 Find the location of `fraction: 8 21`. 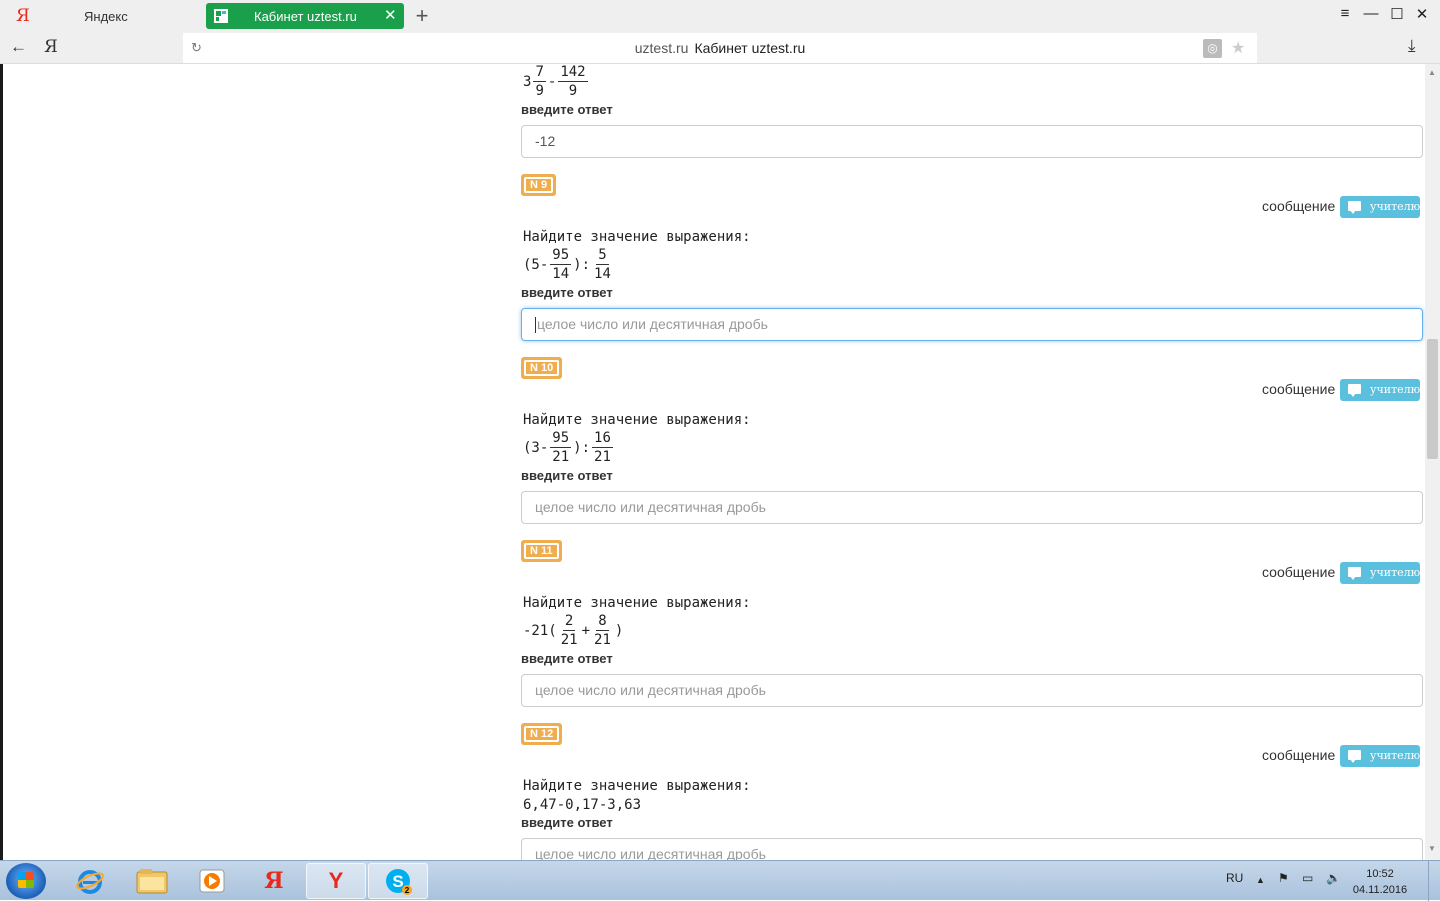

fraction: 8 21 is located at coordinates (602, 630).